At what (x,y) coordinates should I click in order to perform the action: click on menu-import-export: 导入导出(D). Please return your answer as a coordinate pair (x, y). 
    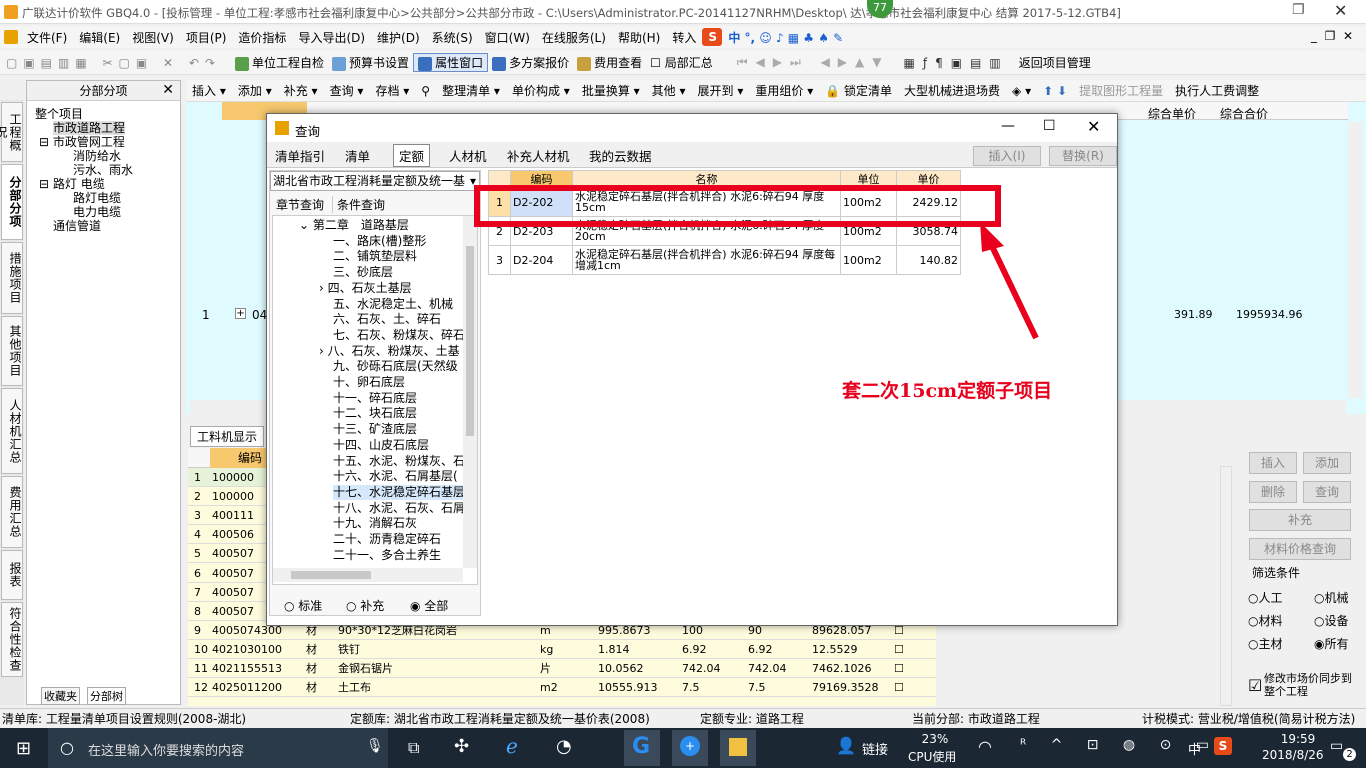
    Looking at the image, I should click on (331, 37).